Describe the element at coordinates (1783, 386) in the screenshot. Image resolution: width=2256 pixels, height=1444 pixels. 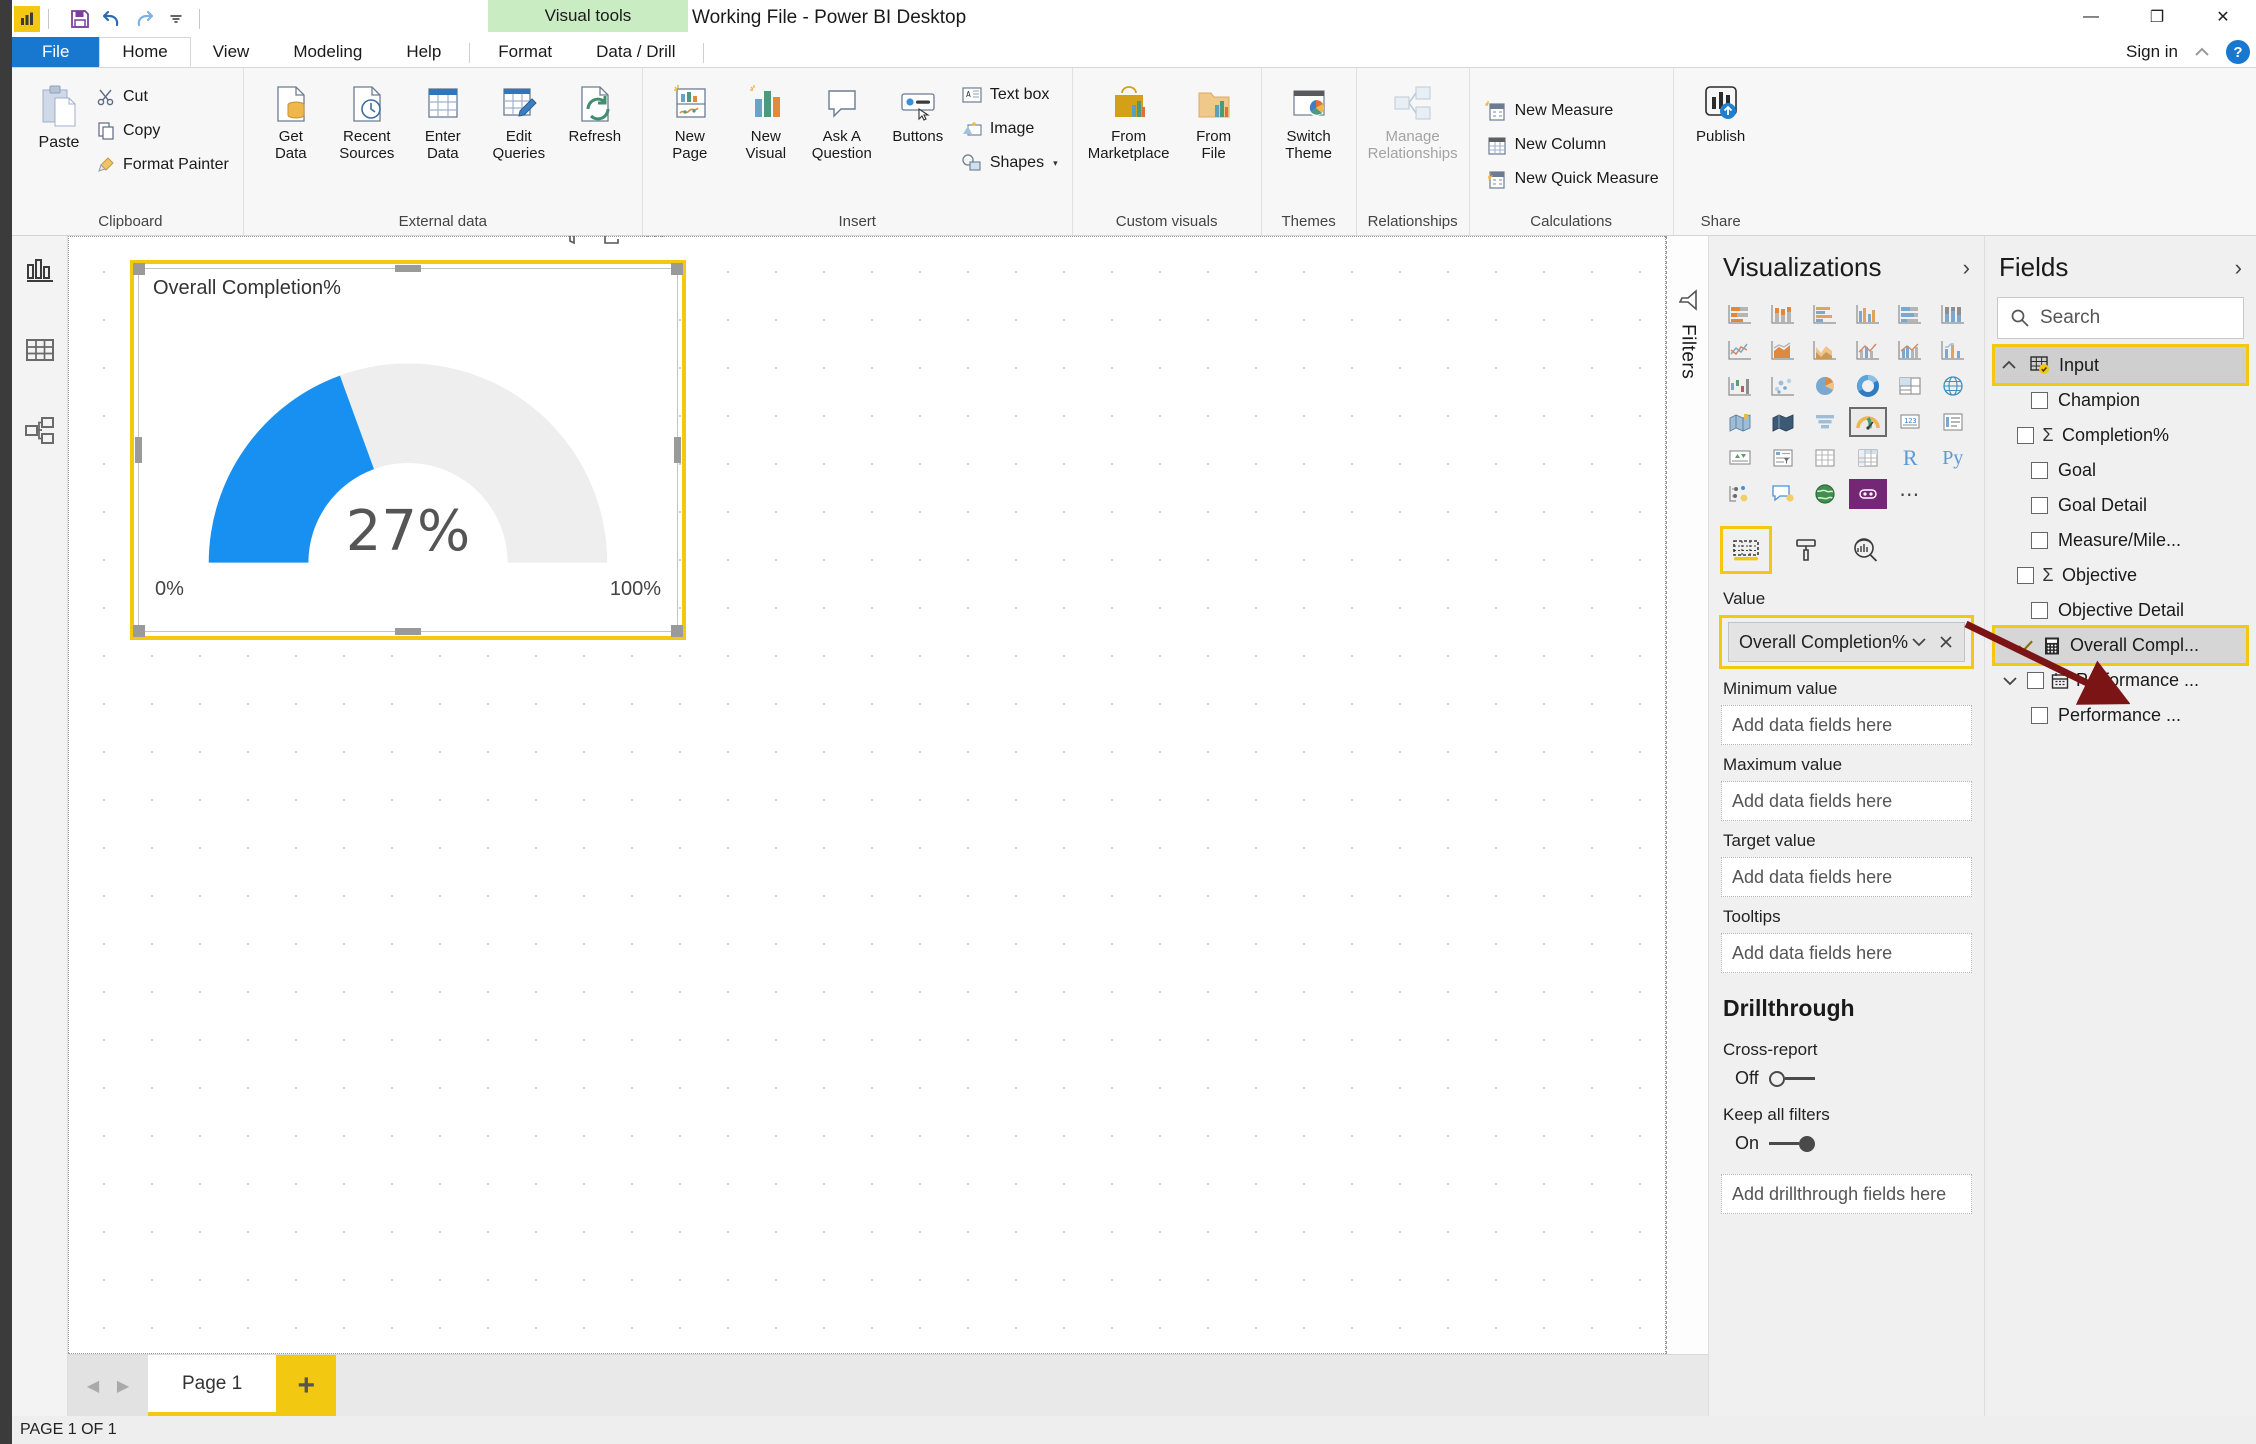
I see `scatter-chart-icon` at that location.